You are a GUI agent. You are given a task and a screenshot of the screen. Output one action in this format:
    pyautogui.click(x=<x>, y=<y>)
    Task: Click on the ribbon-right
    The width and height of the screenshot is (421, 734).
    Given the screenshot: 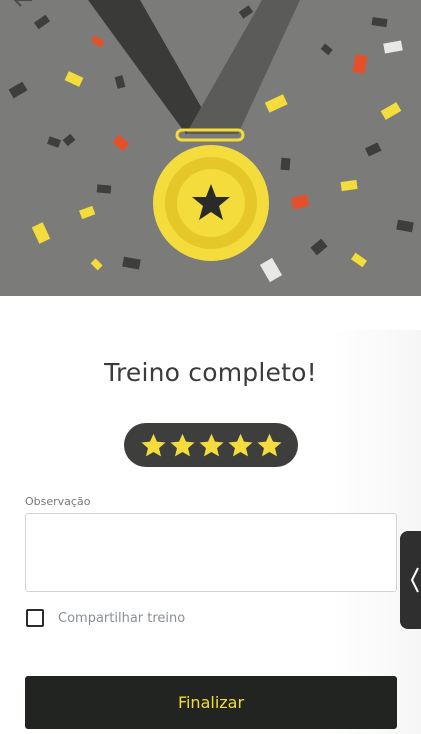 What is the action you would take?
    pyautogui.click(x=243, y=67)
    